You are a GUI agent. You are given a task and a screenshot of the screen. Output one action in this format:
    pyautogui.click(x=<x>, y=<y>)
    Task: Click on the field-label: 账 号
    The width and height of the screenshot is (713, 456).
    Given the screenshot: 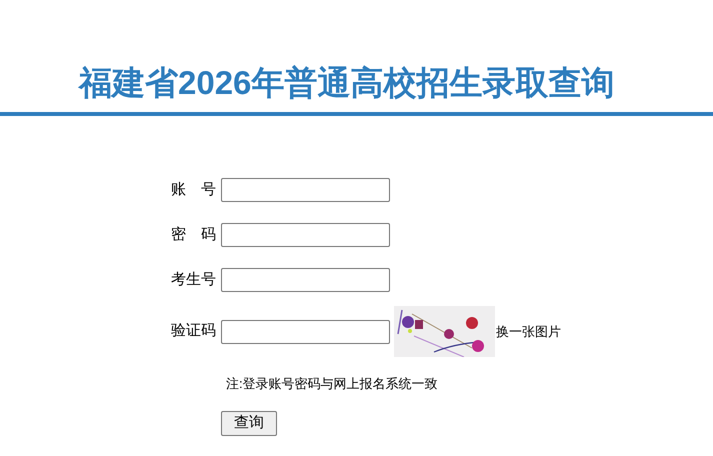 What is the action you would take?
    pyautogui.click(x=193, y=190)
    